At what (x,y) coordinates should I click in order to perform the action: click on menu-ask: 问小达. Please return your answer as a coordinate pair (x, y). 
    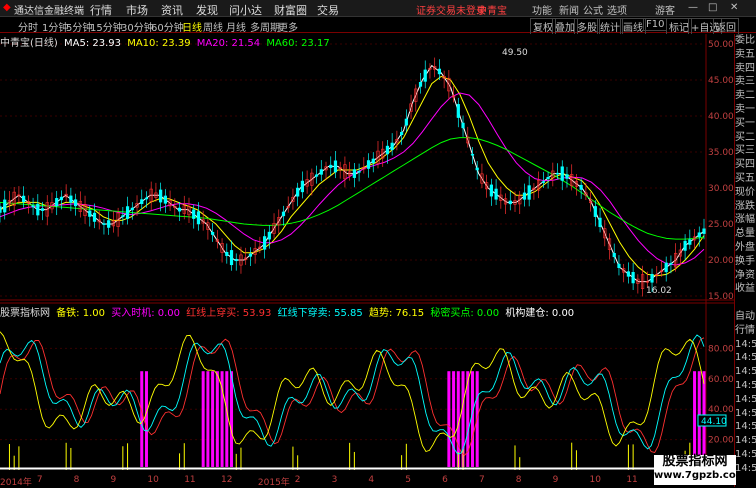
    Looking at the image, I should click on (245, 10).